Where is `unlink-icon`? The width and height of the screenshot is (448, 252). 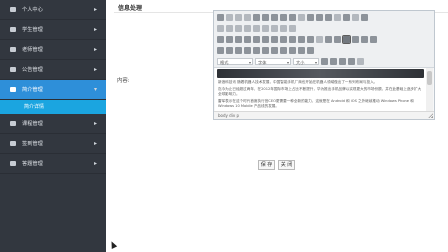
unlink-icon is located at coordinates (229, 50).